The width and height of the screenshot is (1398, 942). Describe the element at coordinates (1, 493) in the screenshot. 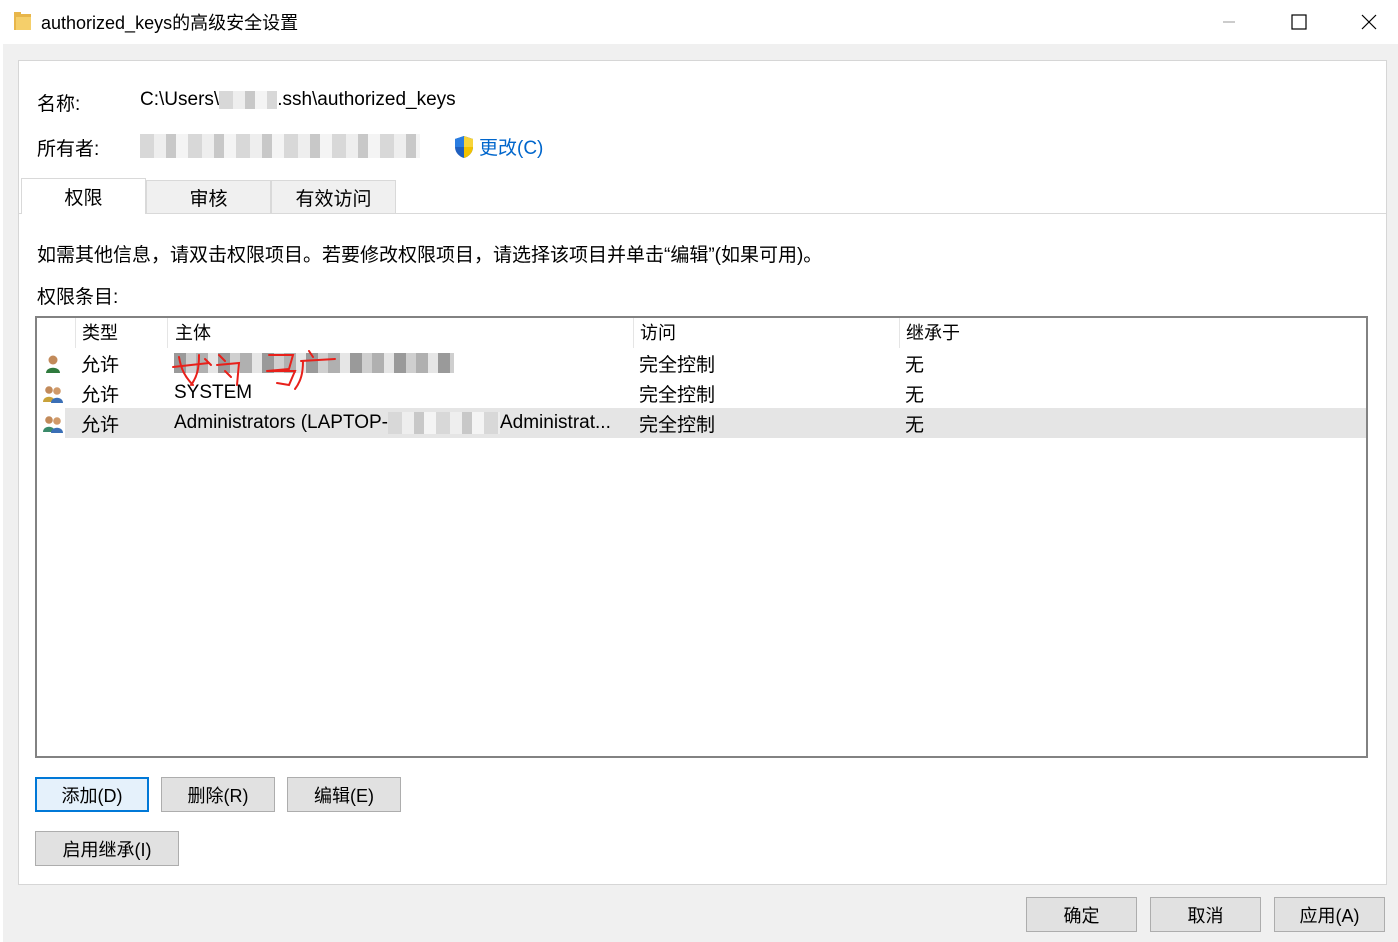

I see `window-edge` at that location.